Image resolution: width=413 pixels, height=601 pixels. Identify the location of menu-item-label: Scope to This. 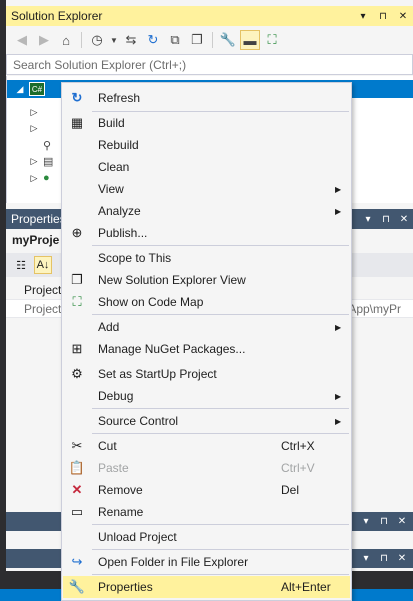
(135, 258).